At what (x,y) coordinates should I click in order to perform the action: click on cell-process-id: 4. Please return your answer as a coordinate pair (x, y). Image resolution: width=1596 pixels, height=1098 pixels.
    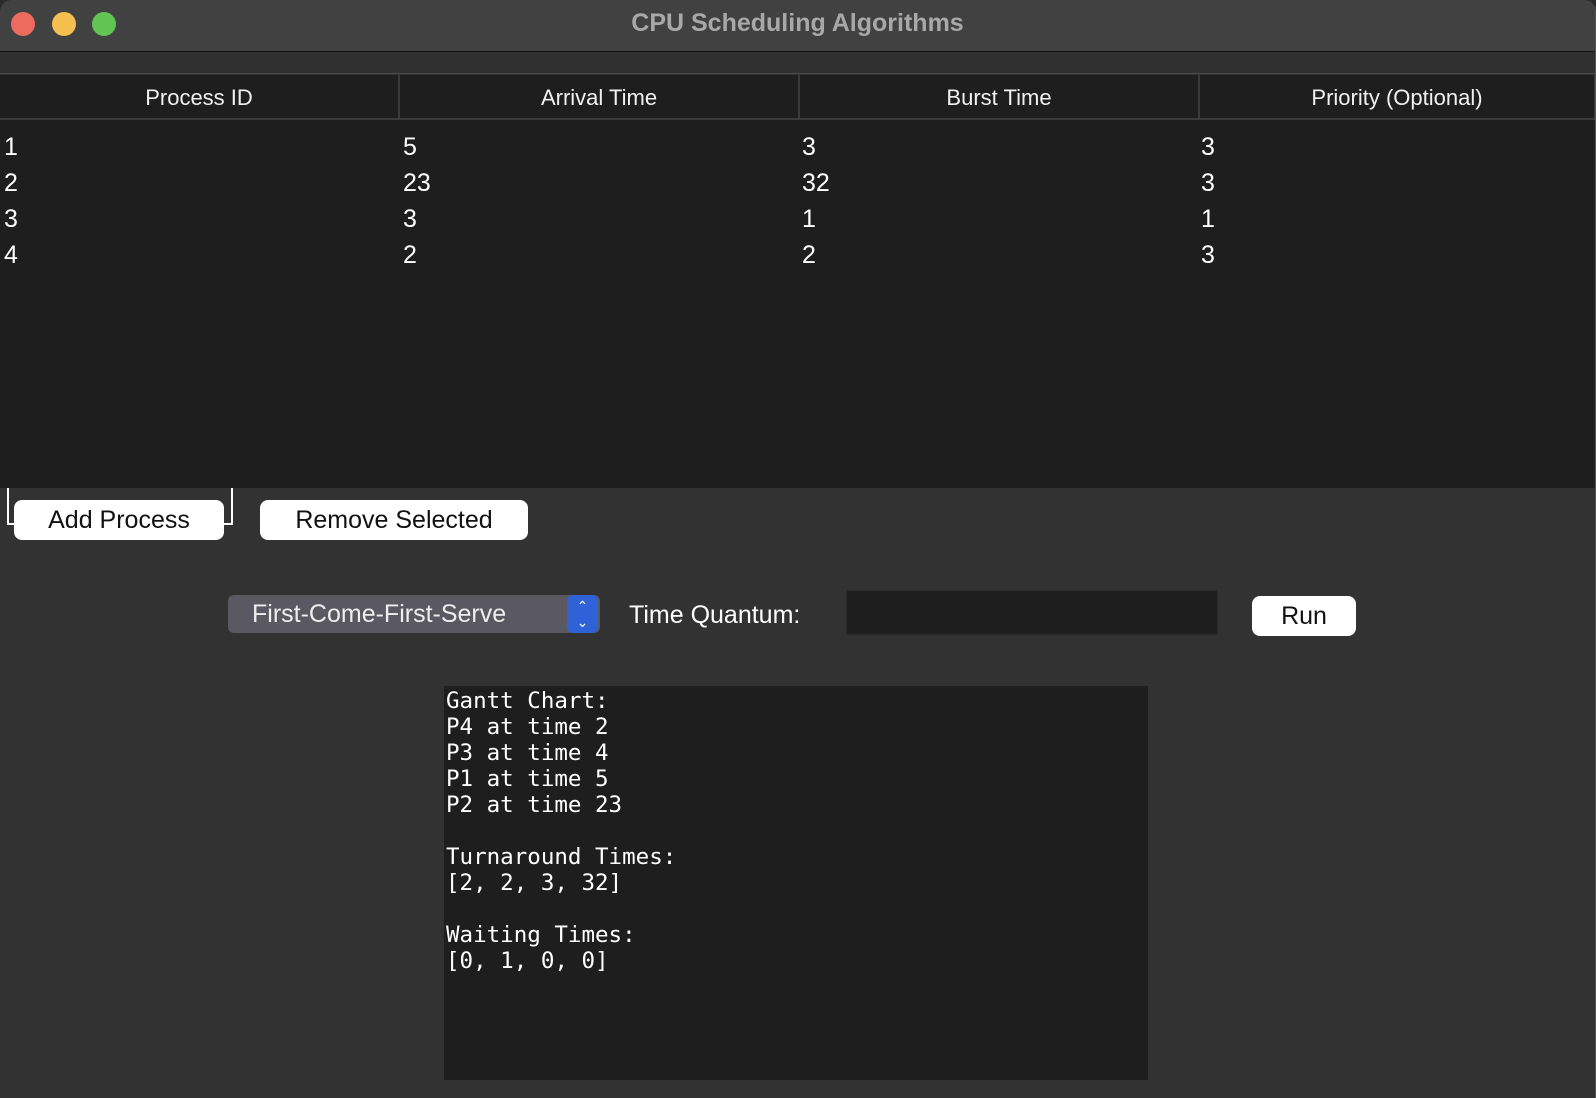
    Looking at the image, I should click on (11, 255).